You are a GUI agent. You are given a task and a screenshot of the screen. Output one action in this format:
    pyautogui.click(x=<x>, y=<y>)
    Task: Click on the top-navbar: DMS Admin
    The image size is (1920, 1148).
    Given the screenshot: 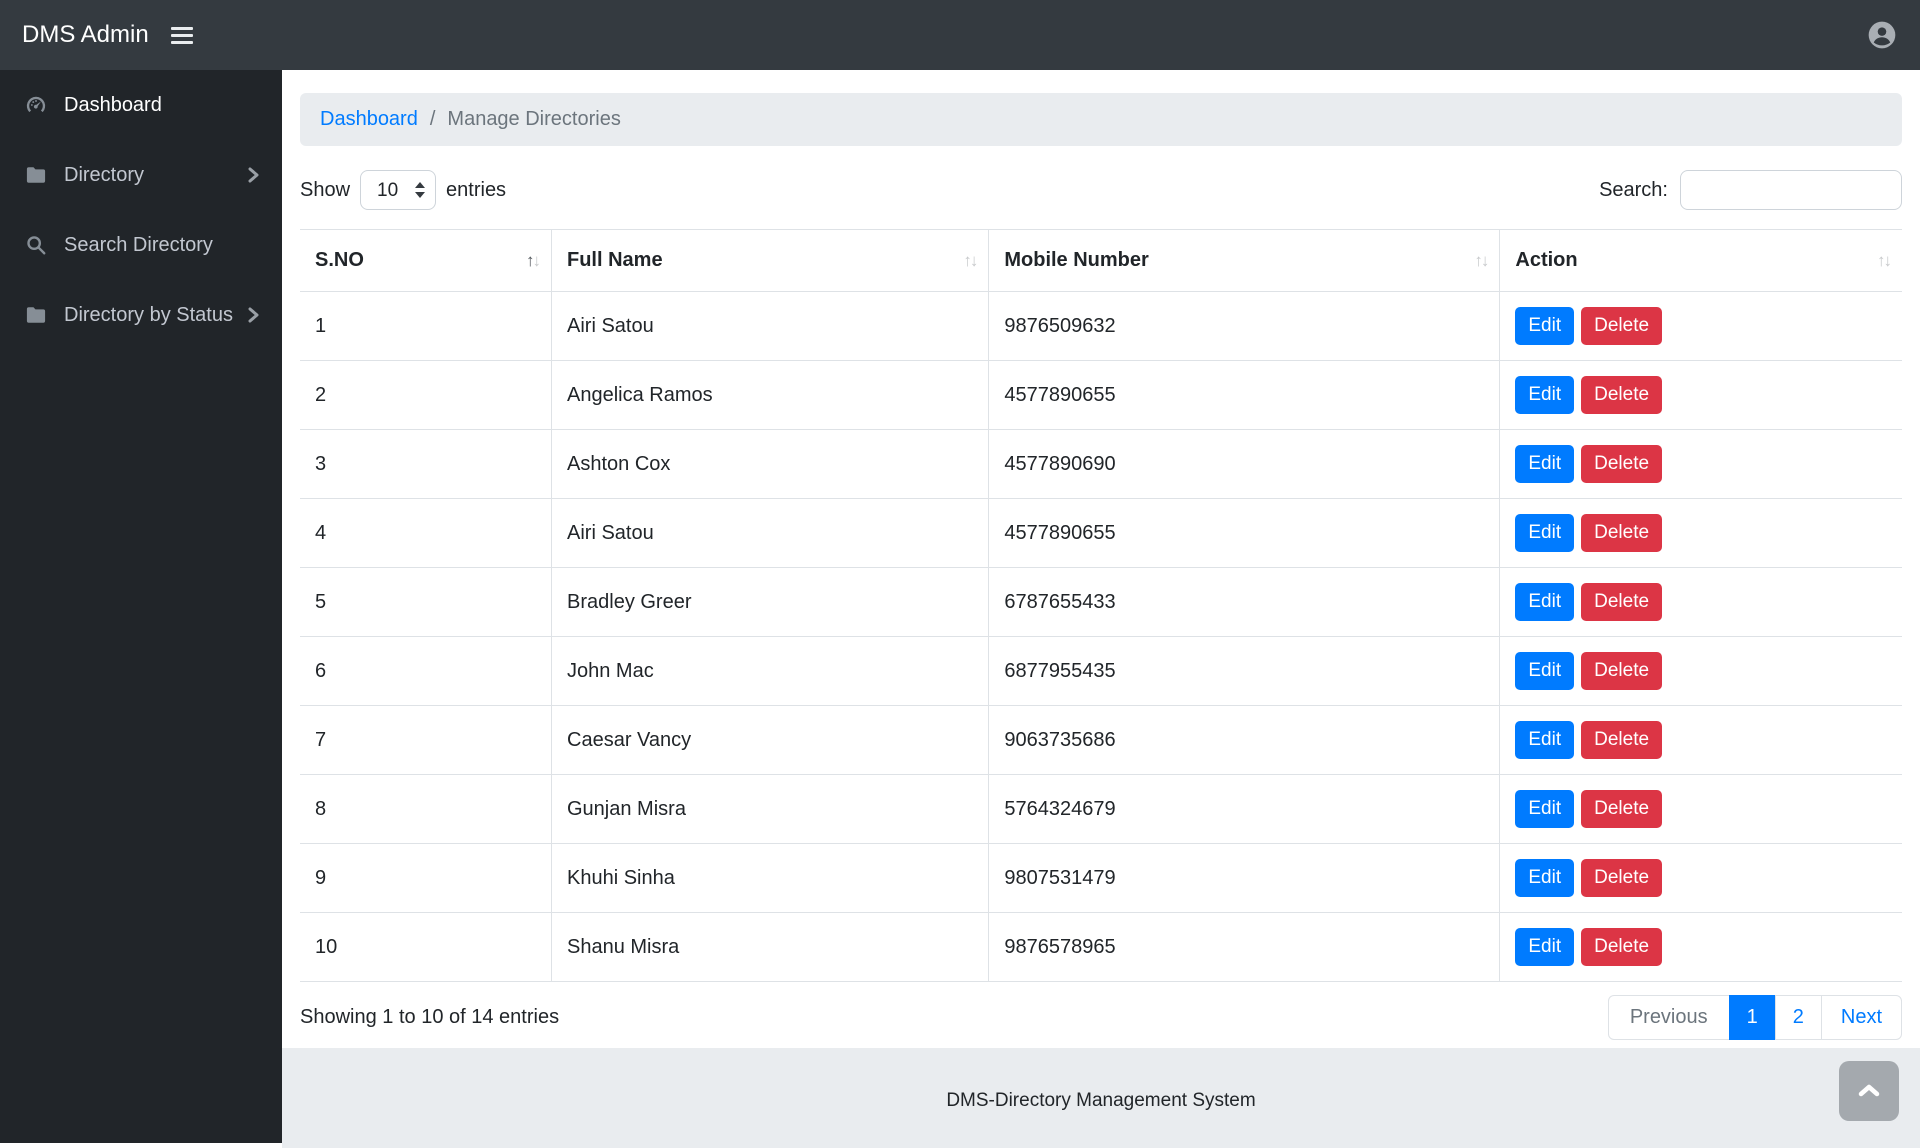 What is the action you would take?
    pyautogui.click(x=960, y=35)
    